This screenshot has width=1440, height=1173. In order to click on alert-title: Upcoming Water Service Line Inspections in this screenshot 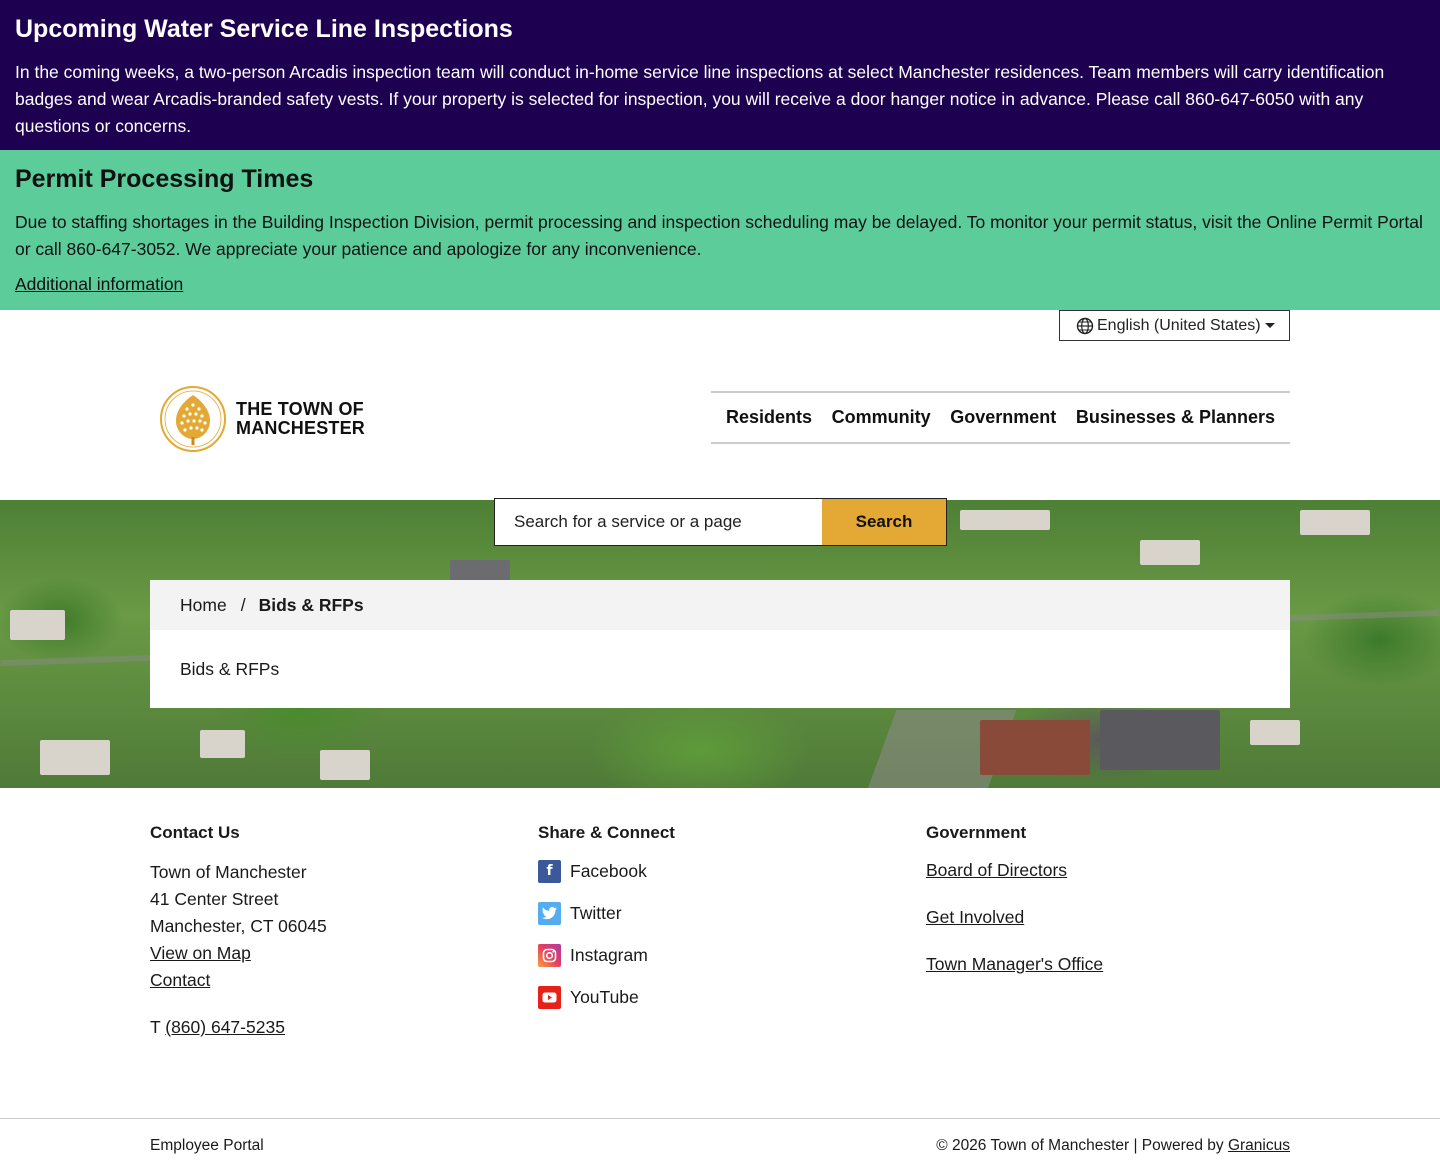, I will do `click(264, 29)`.